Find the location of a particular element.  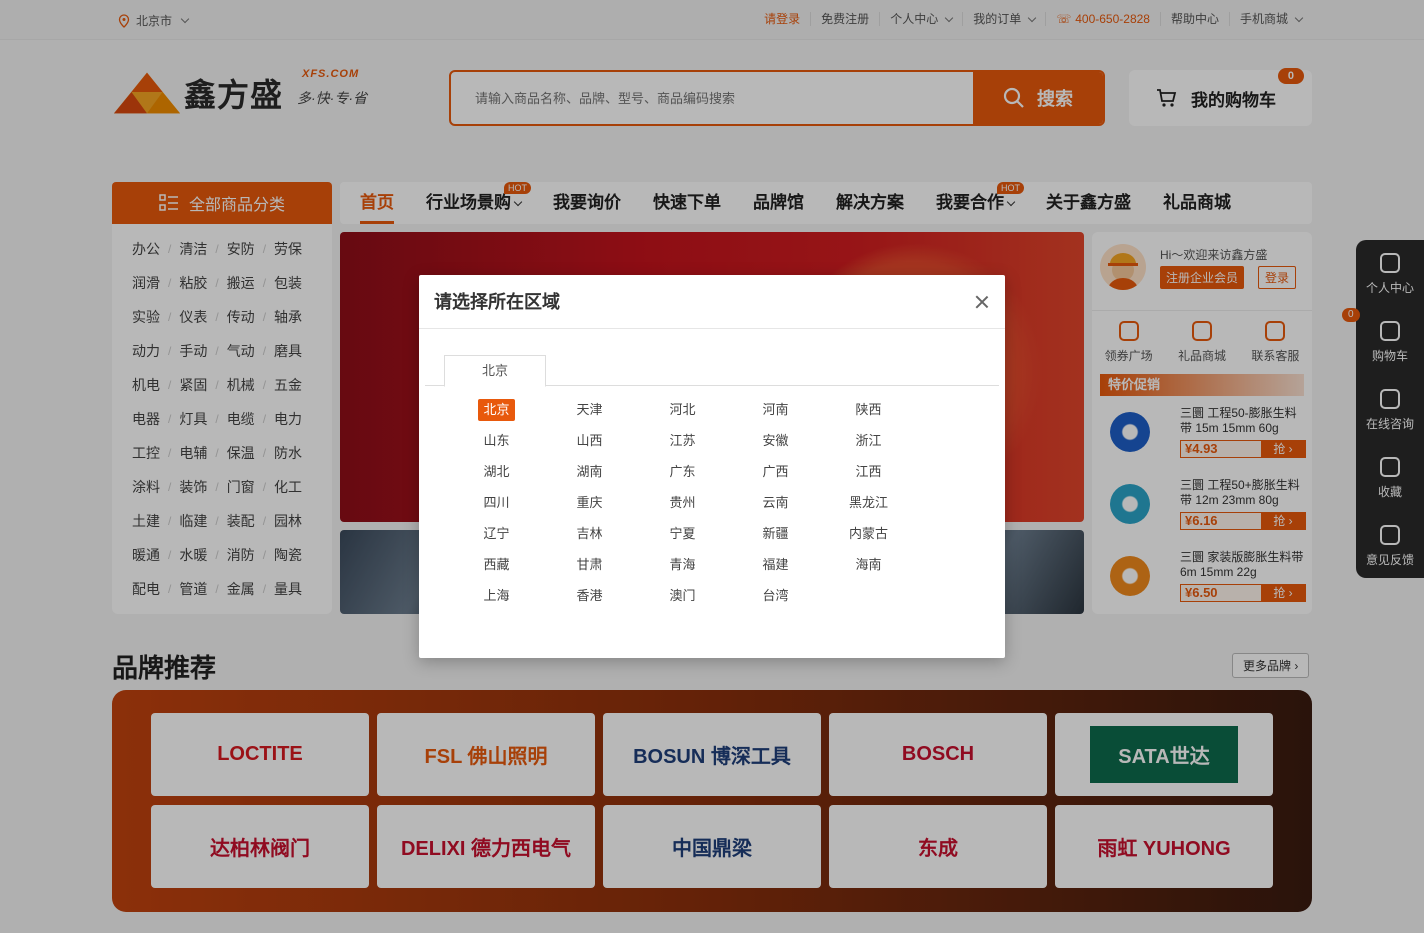

region-option: 新疆 is located at coordinates (775, 534).